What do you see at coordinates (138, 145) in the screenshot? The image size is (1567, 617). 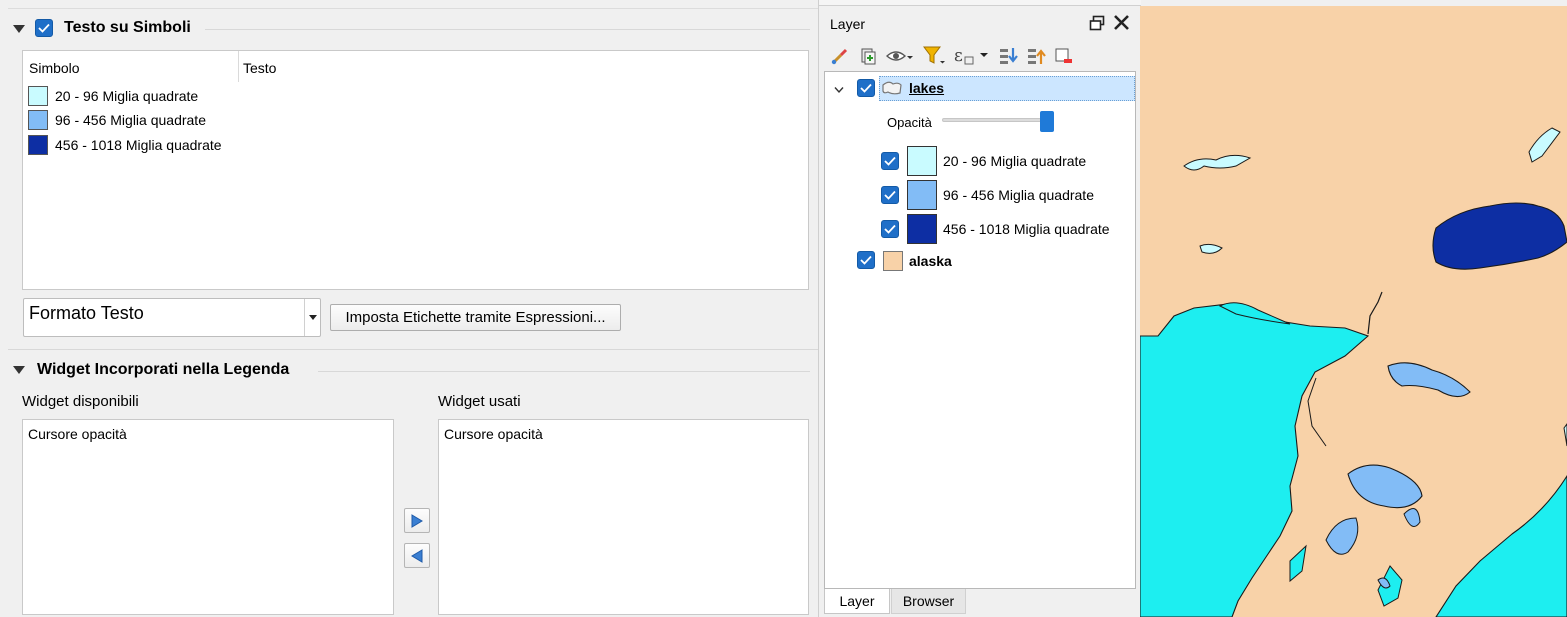 I see `row-label: 456 - 1018 Miglia quadrate` at bounding box center [138, 145].